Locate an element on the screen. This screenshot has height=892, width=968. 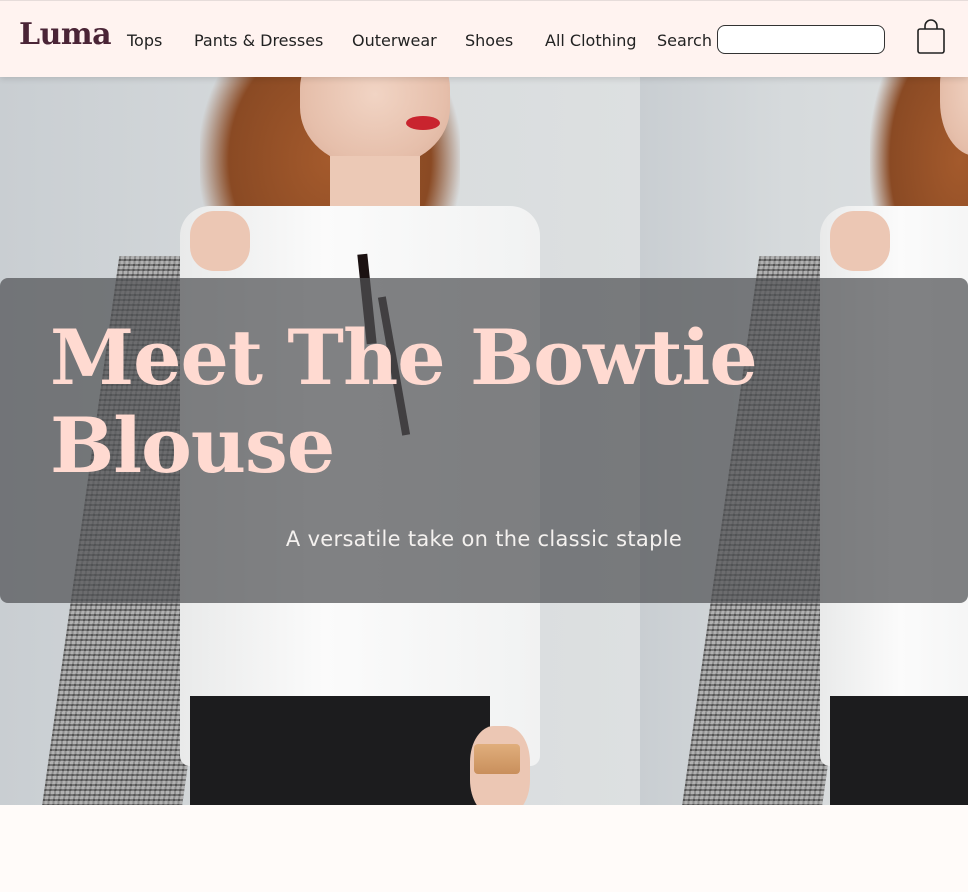
nav-item-pants-dresses: Pants & Dresses is located at coordinates (258, 40).